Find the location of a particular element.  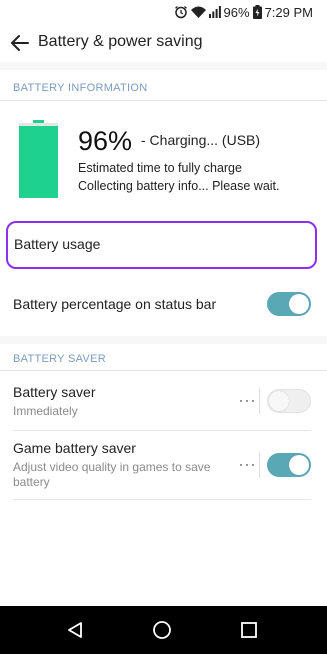

battery-saver-title: Battery saver is located at coordinates (54, 392).